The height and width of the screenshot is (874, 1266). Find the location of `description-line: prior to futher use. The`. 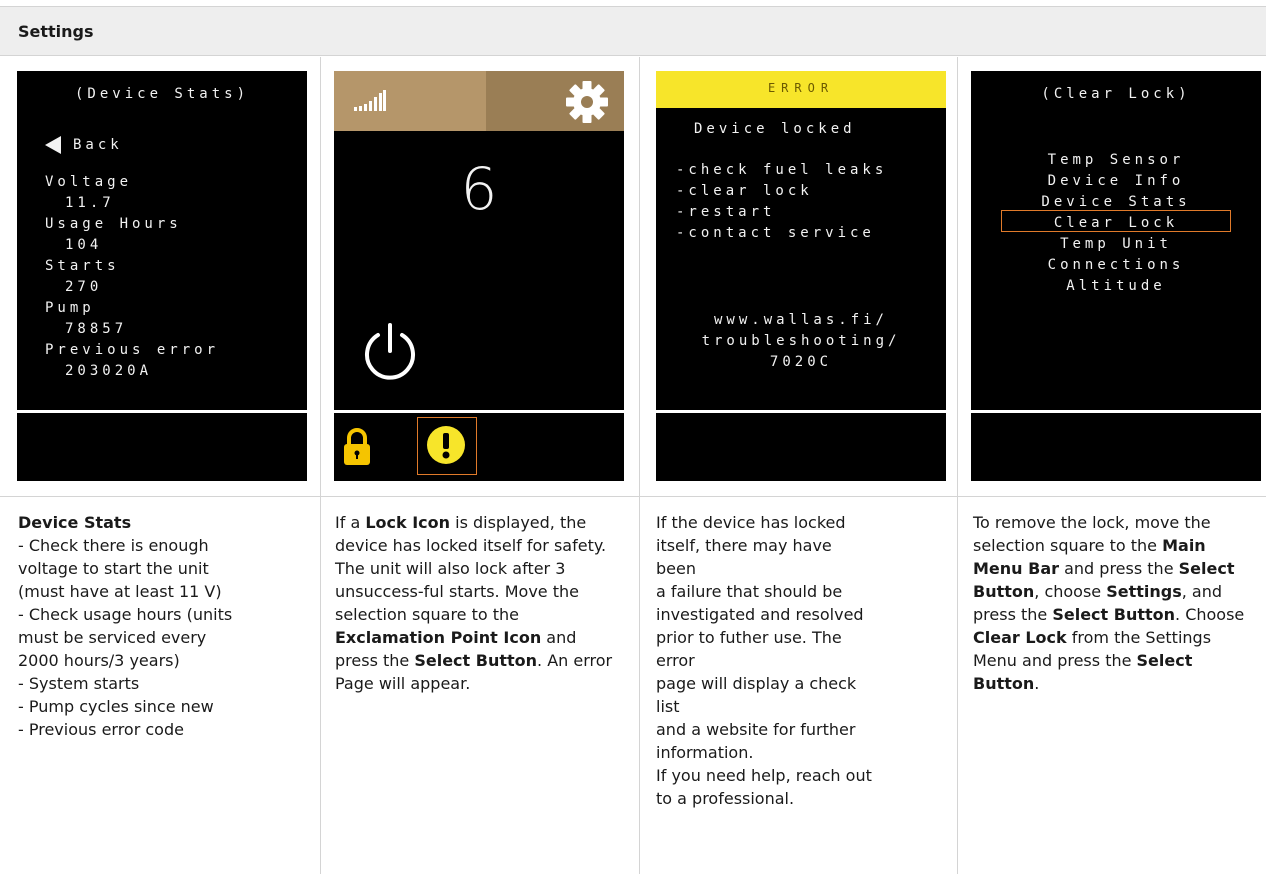

description-line: prior to futher use. The is located at coordinates (749, 637).